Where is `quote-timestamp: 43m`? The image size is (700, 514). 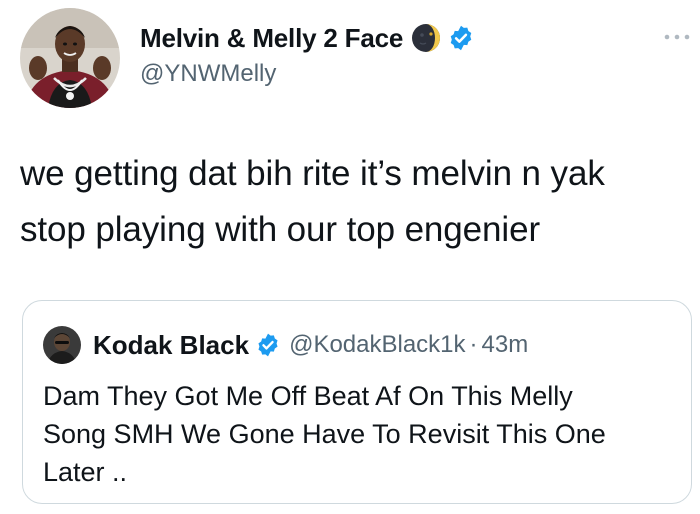 quote-timestamp: 43m is located at coordinates (505, 345).